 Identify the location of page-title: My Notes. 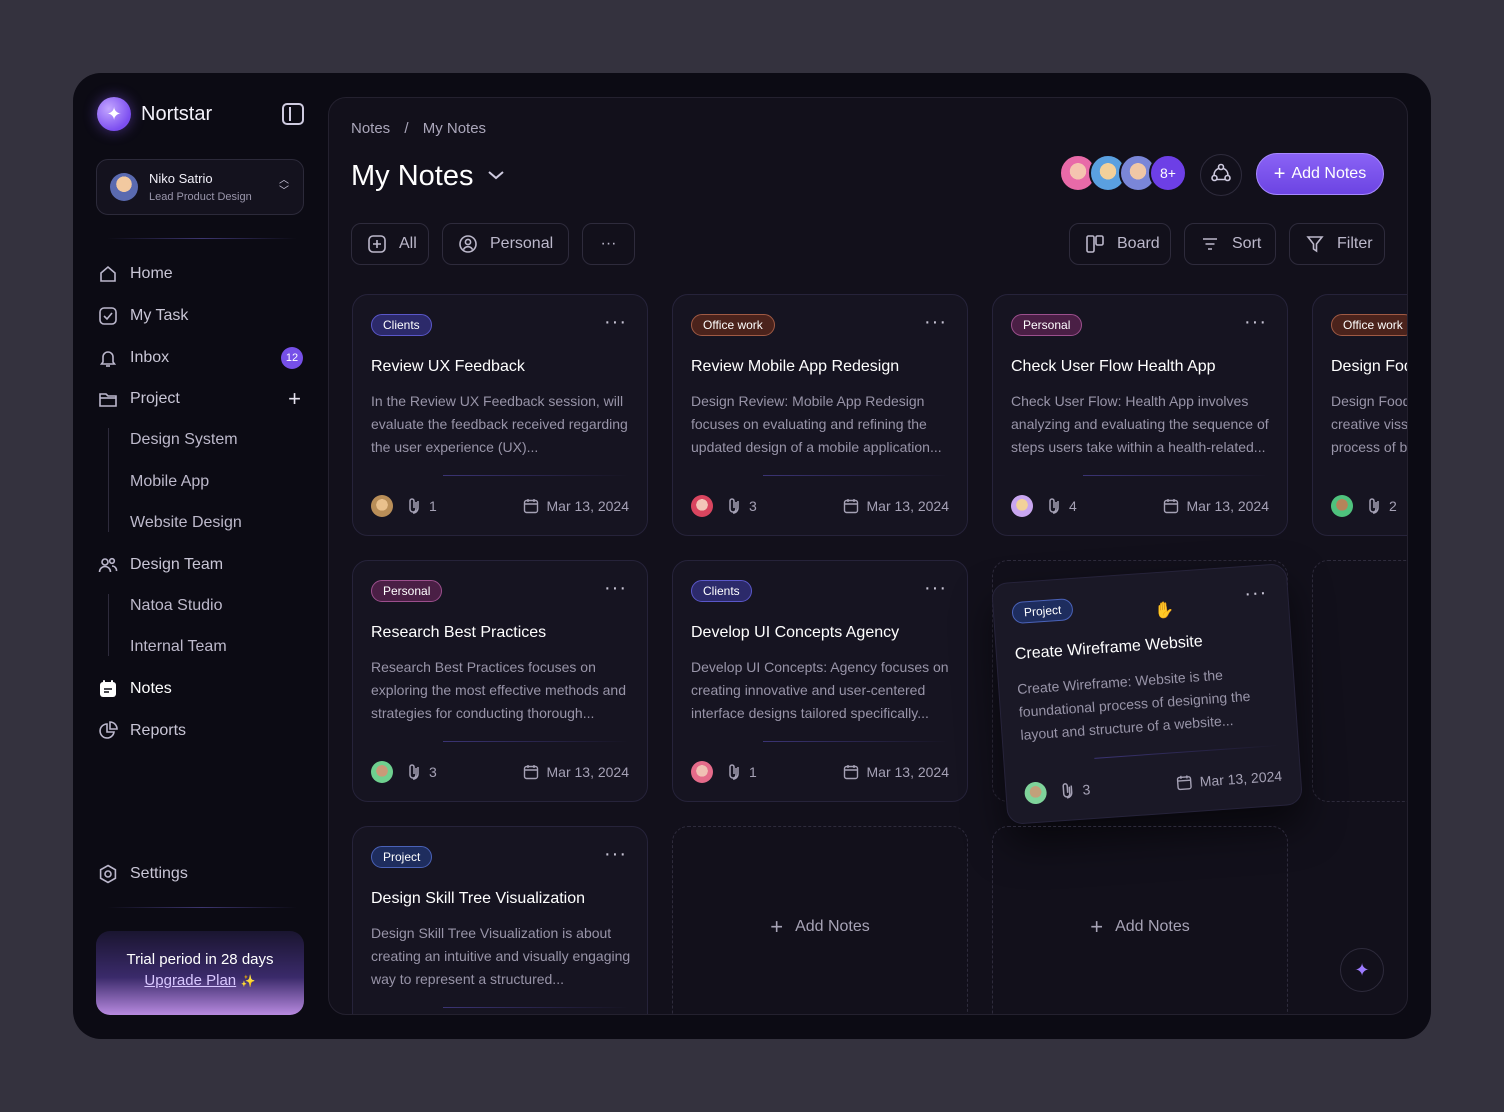
(412, 176).